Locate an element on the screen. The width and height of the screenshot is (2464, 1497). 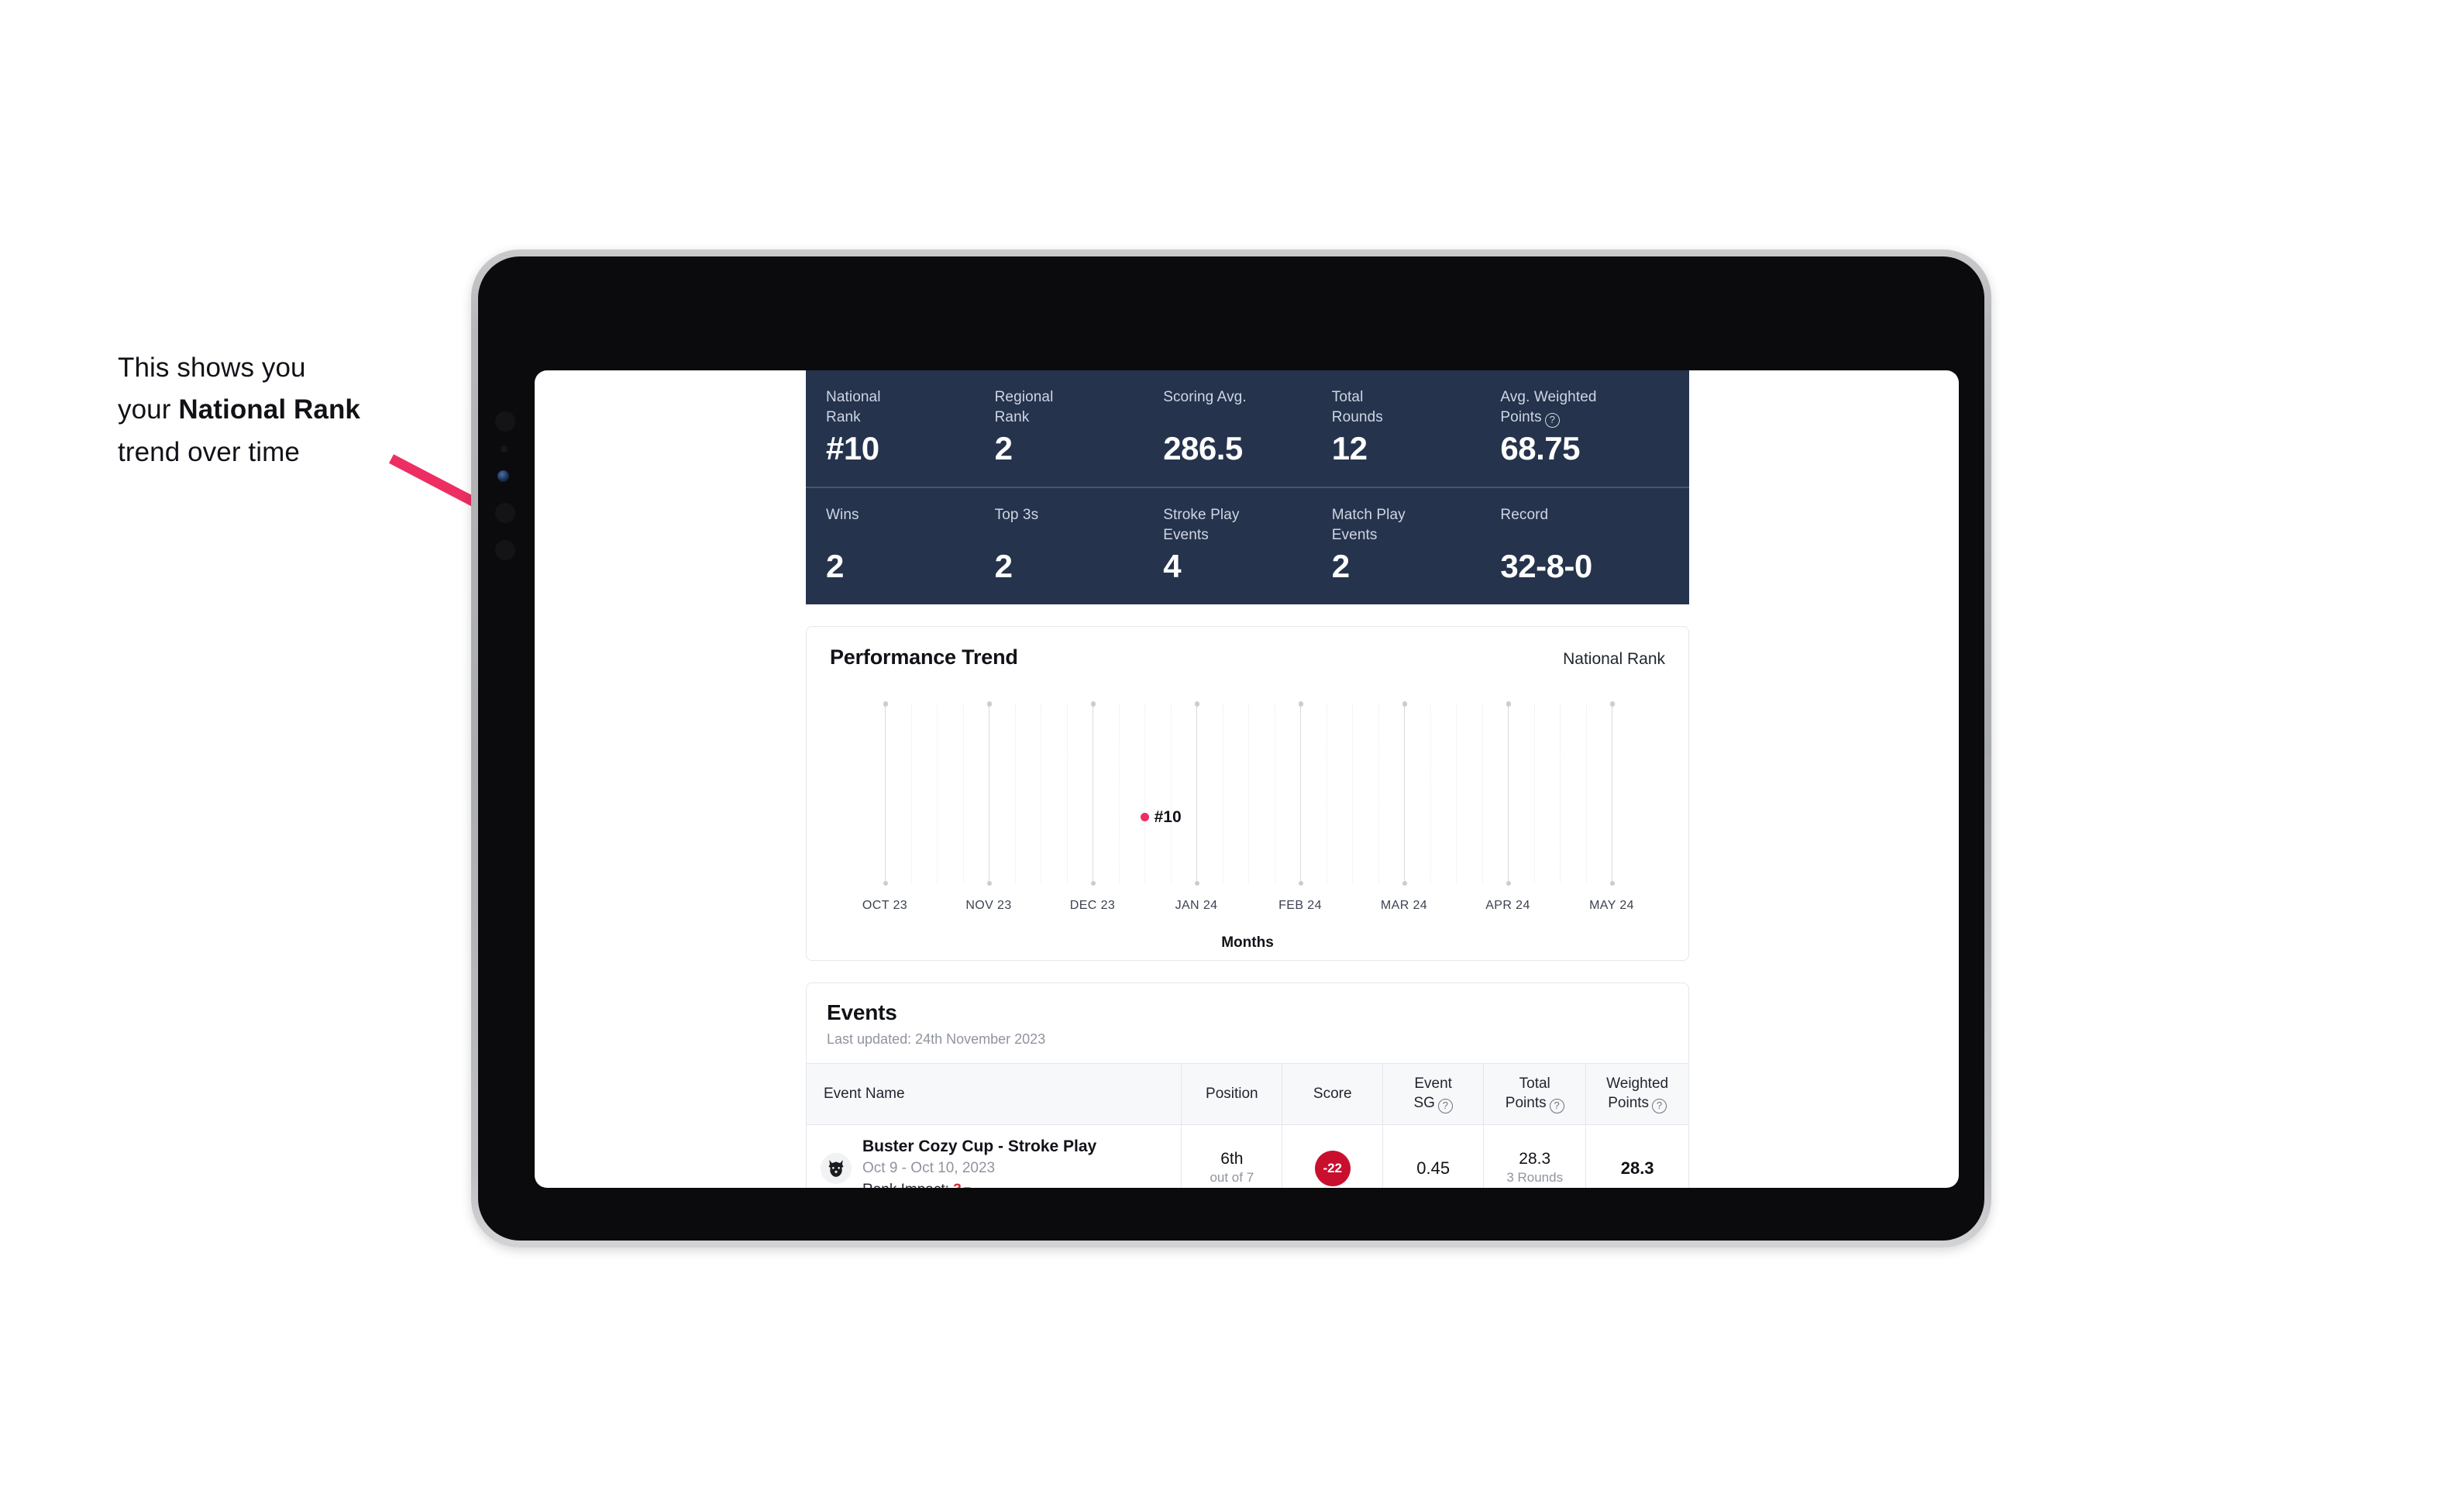
col-total-points-label: Total Points is located at coordinates (1527, 1093).